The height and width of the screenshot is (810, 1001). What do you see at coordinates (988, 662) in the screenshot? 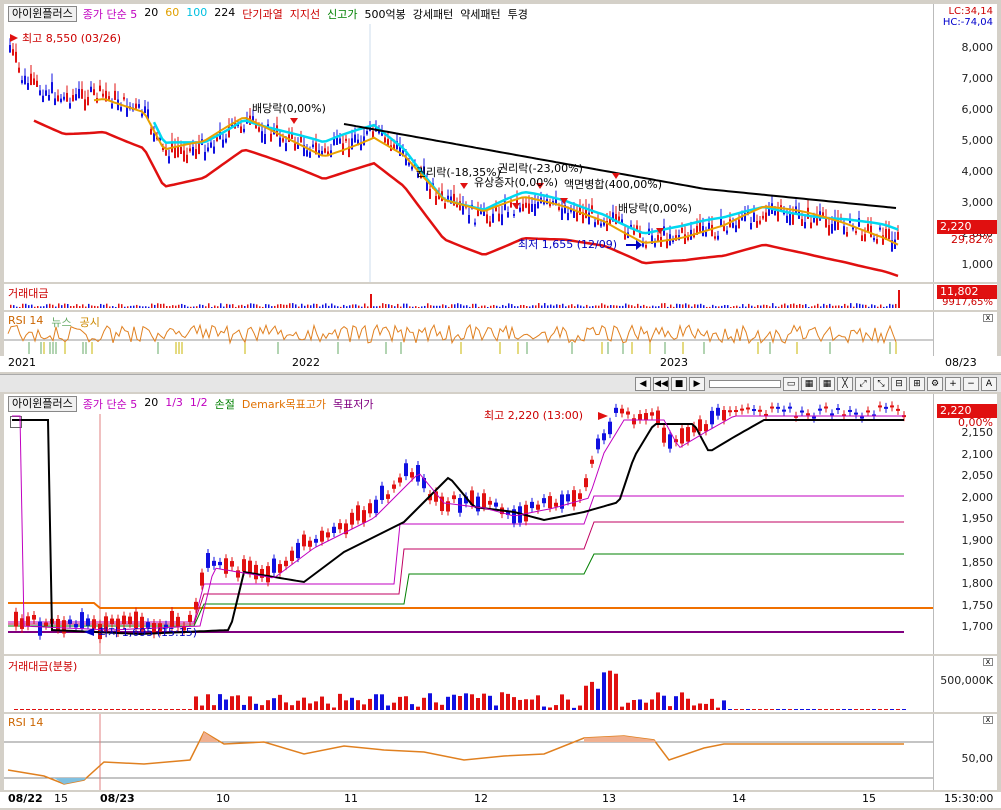
I see `close-pane-icon-2: x` at bounding box center [988, 662].